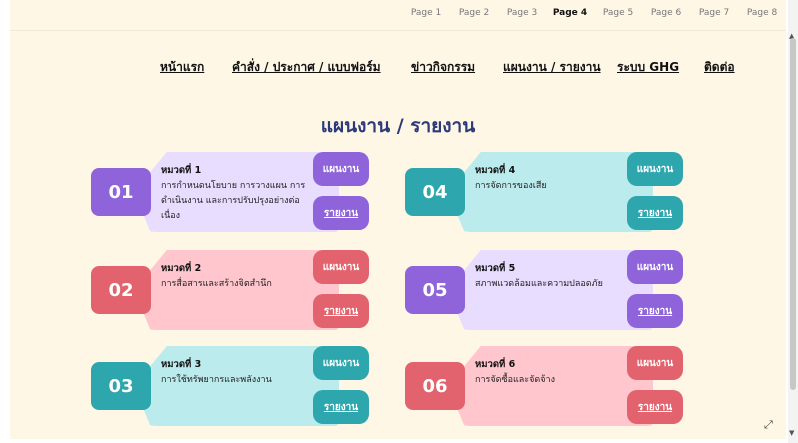 The height and width of the screenshot is (443, 798). I want to click on card-number: 02, so click(121, 290).